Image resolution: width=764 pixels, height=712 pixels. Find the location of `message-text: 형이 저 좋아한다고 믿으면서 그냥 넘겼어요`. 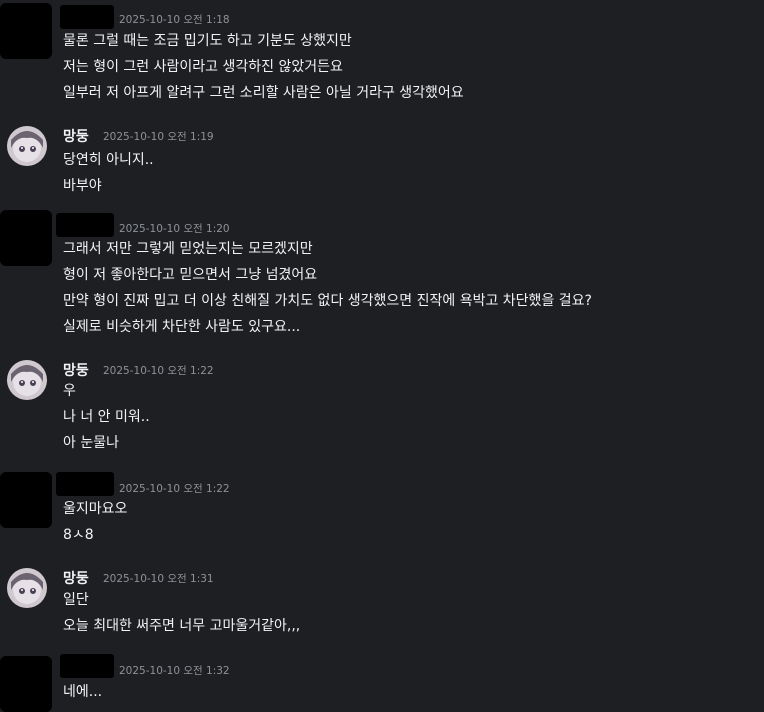

message-text: 형이 저 좋아한다고 믿으면서 그냥 넘겼어요 is located at coordinates (190, 275).